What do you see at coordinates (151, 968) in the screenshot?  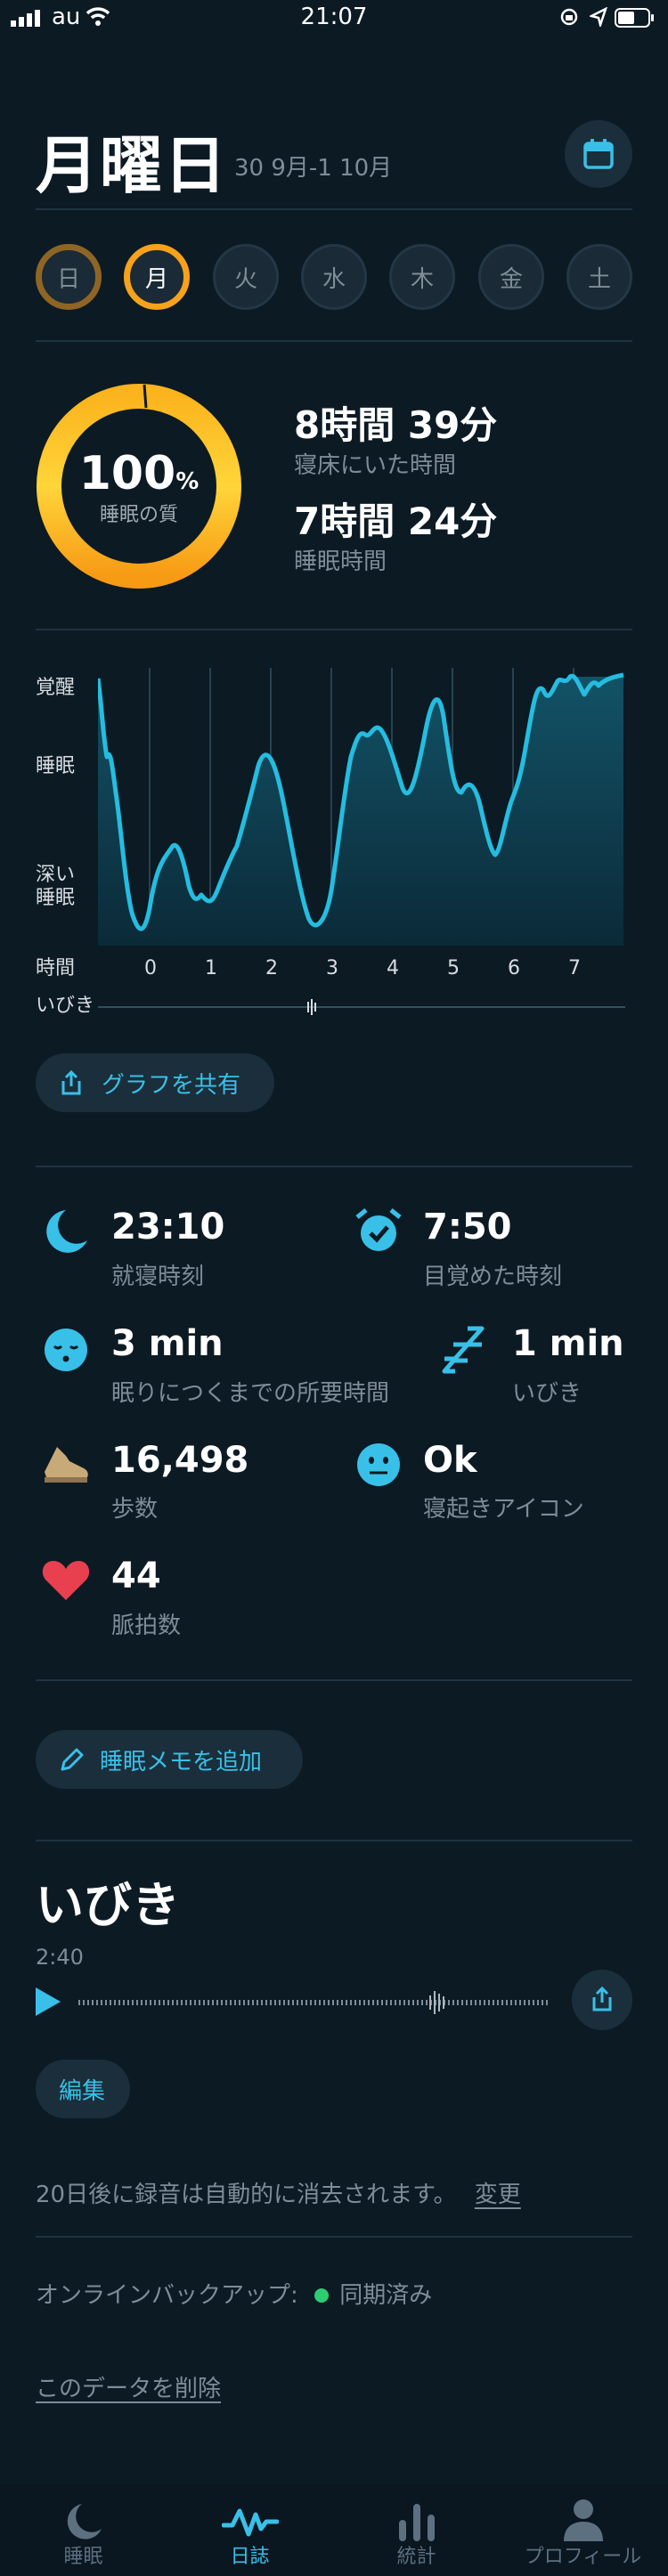 I see `x-tick: 0` at bounding box center [151, 968].